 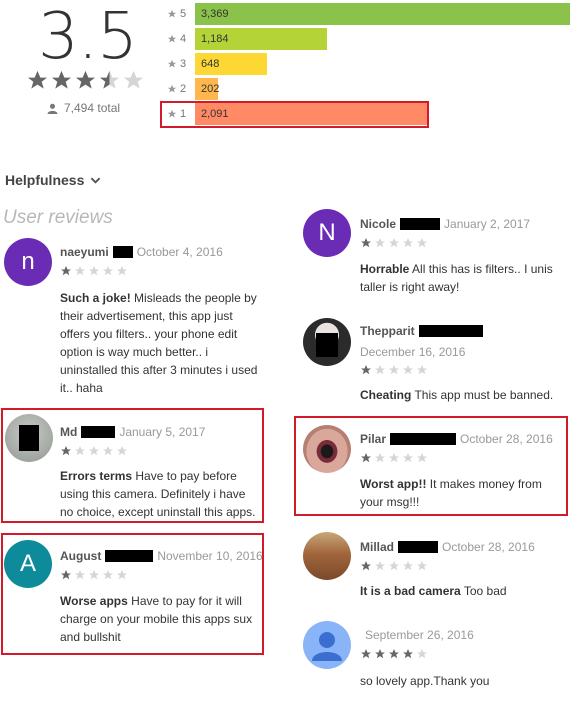 I want to click on review-header: Thepparit, so click(x=423, y=331).